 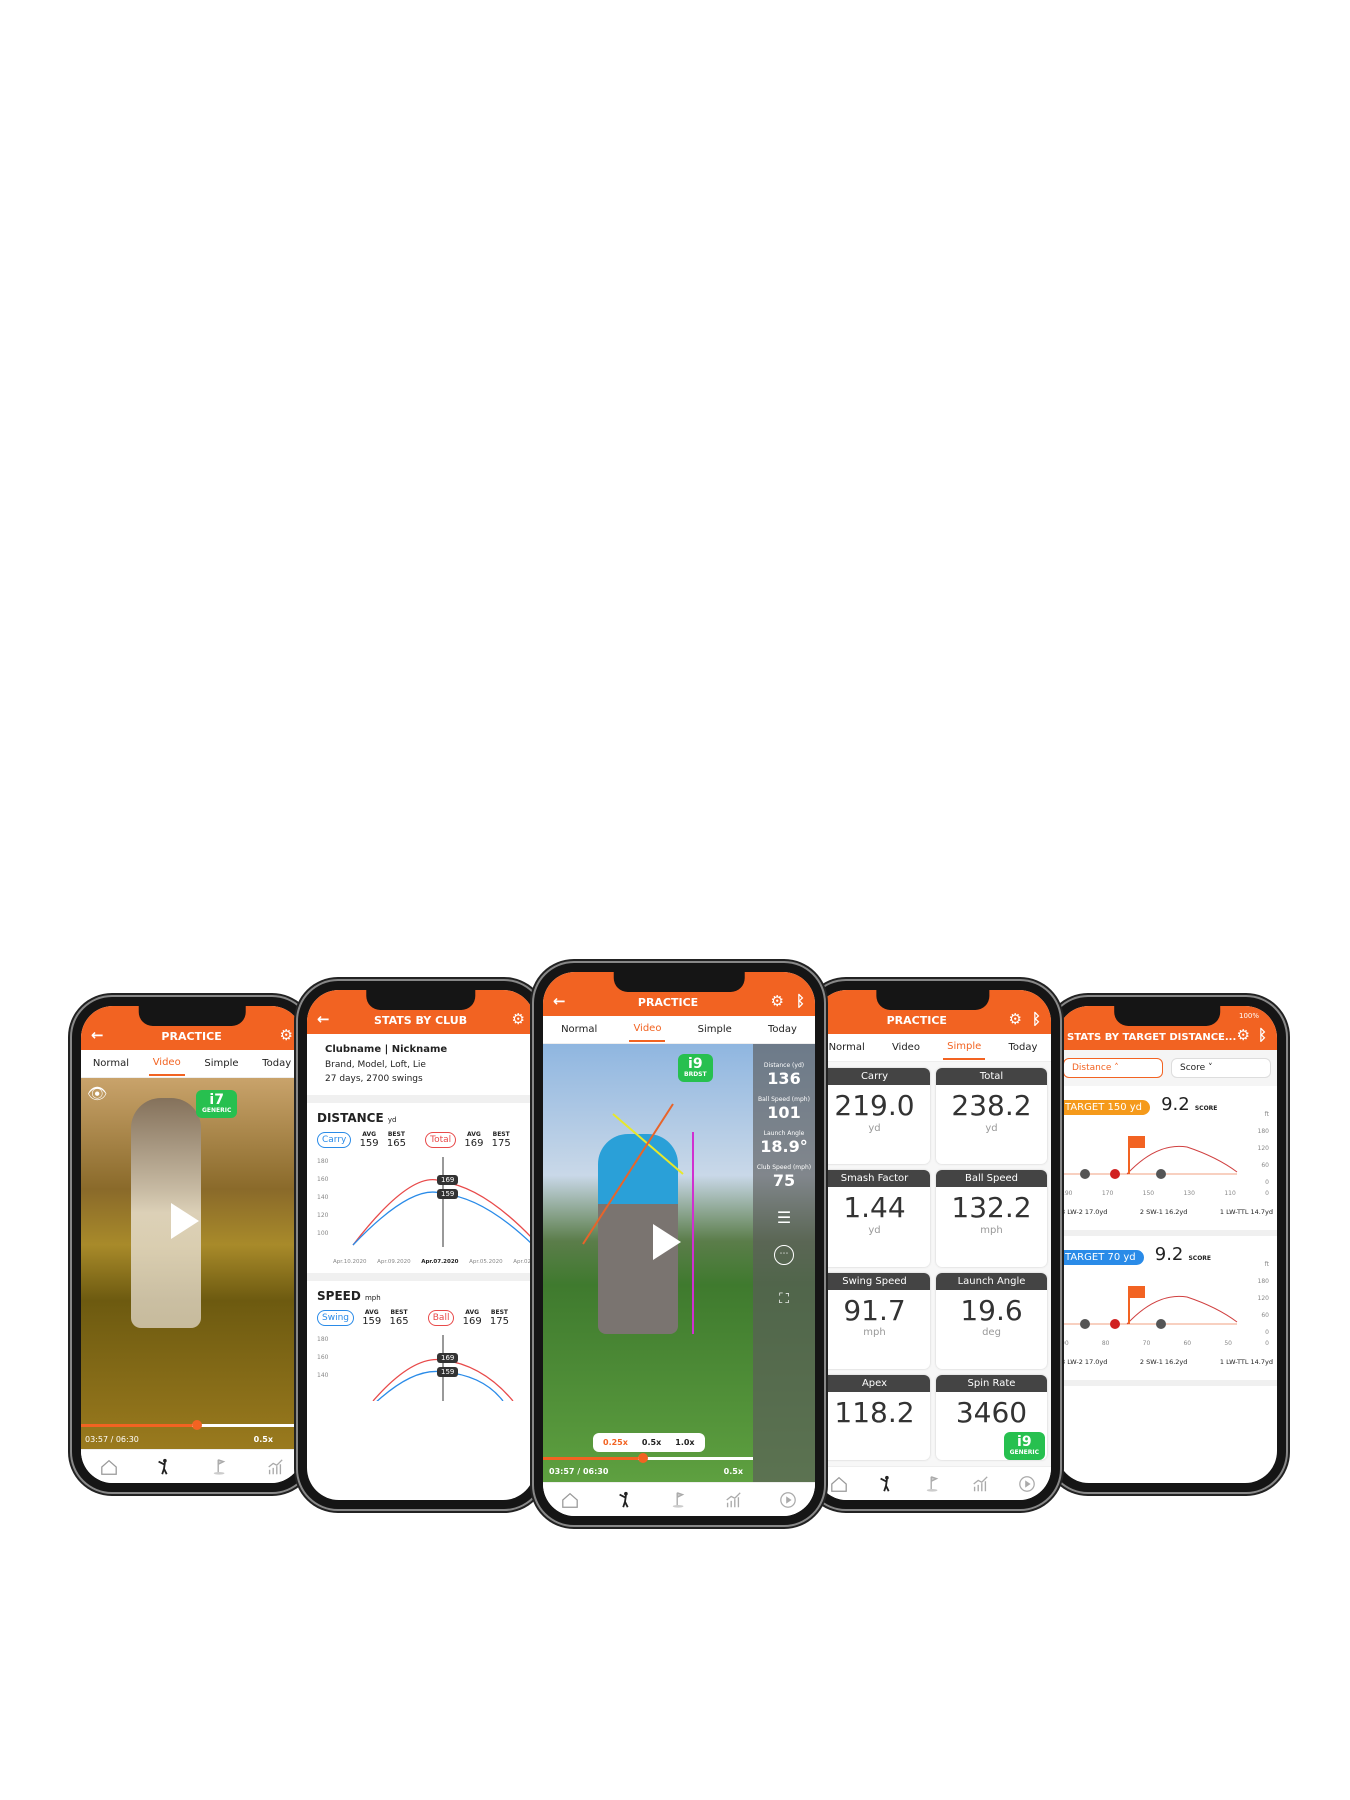 What do you see at coordinates (784, 1078) in the screenshot?
I see `metric-value: 136` at bounding box center [784, 1078].